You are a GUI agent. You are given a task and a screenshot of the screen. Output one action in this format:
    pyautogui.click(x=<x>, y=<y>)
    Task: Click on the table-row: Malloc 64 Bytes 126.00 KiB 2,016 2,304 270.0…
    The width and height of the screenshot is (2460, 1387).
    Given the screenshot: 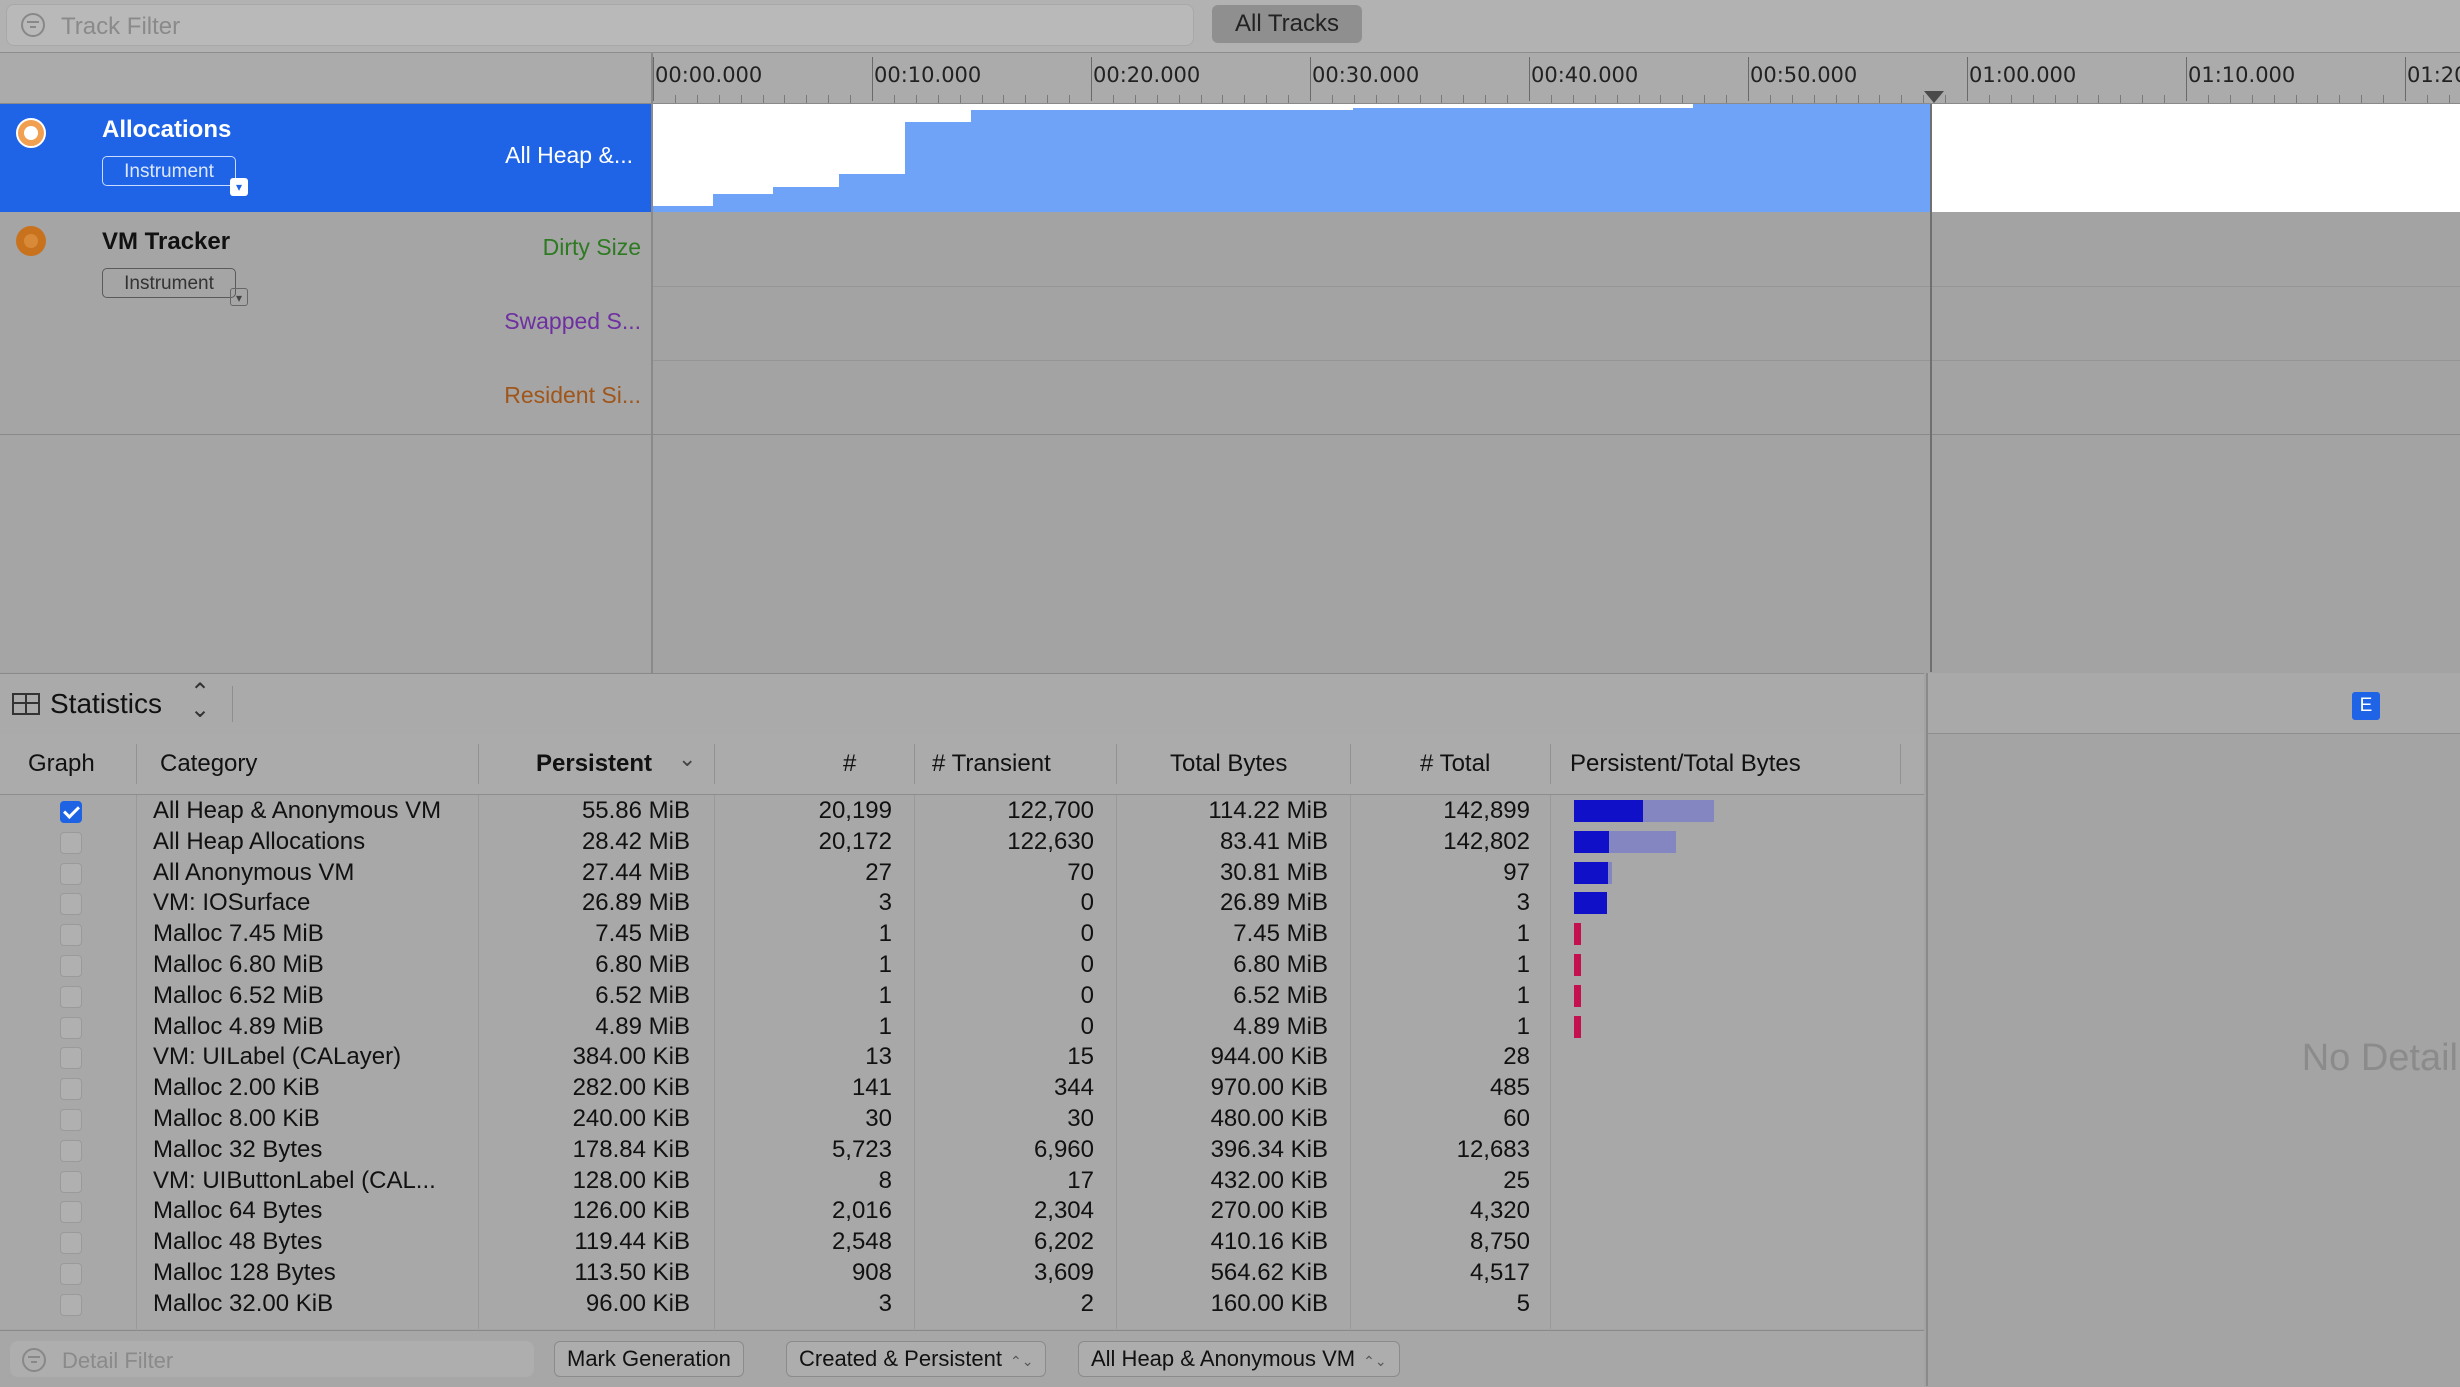 What is the action you would take?
    pyautogui.click(x=962, y=1210)
    